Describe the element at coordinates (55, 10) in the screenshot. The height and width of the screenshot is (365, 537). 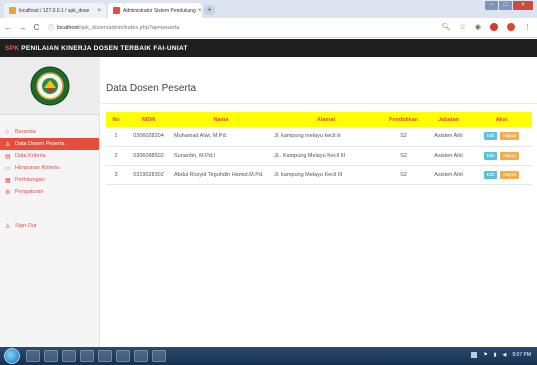
I see `browser-tab-phpmyadmin: localhost / 127.0.0.1 / spk_dose ×` at that location.